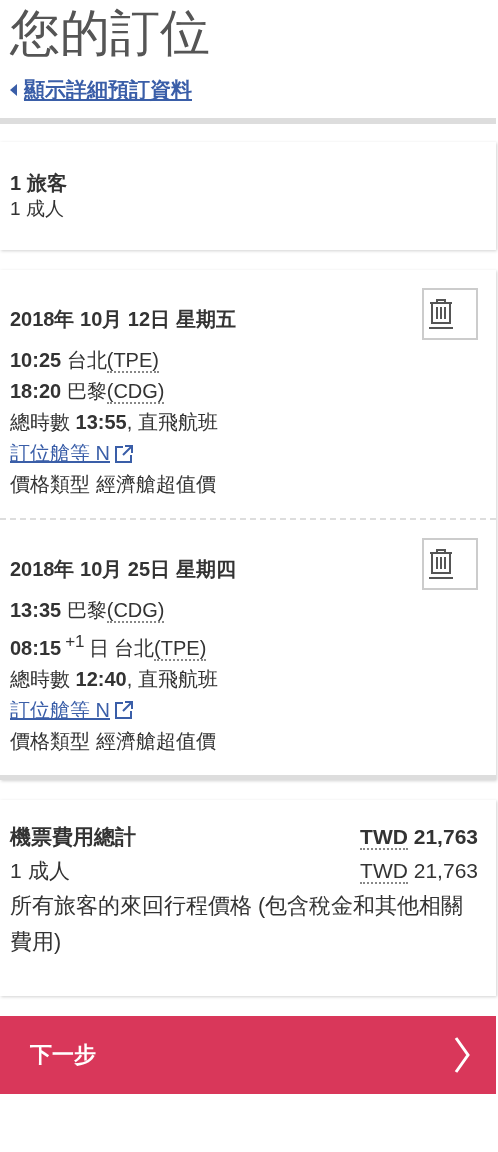  Describe the element at coordinates (39, 183) in the screenshot. I see `travelers-heading: 1 旅客` at that location.